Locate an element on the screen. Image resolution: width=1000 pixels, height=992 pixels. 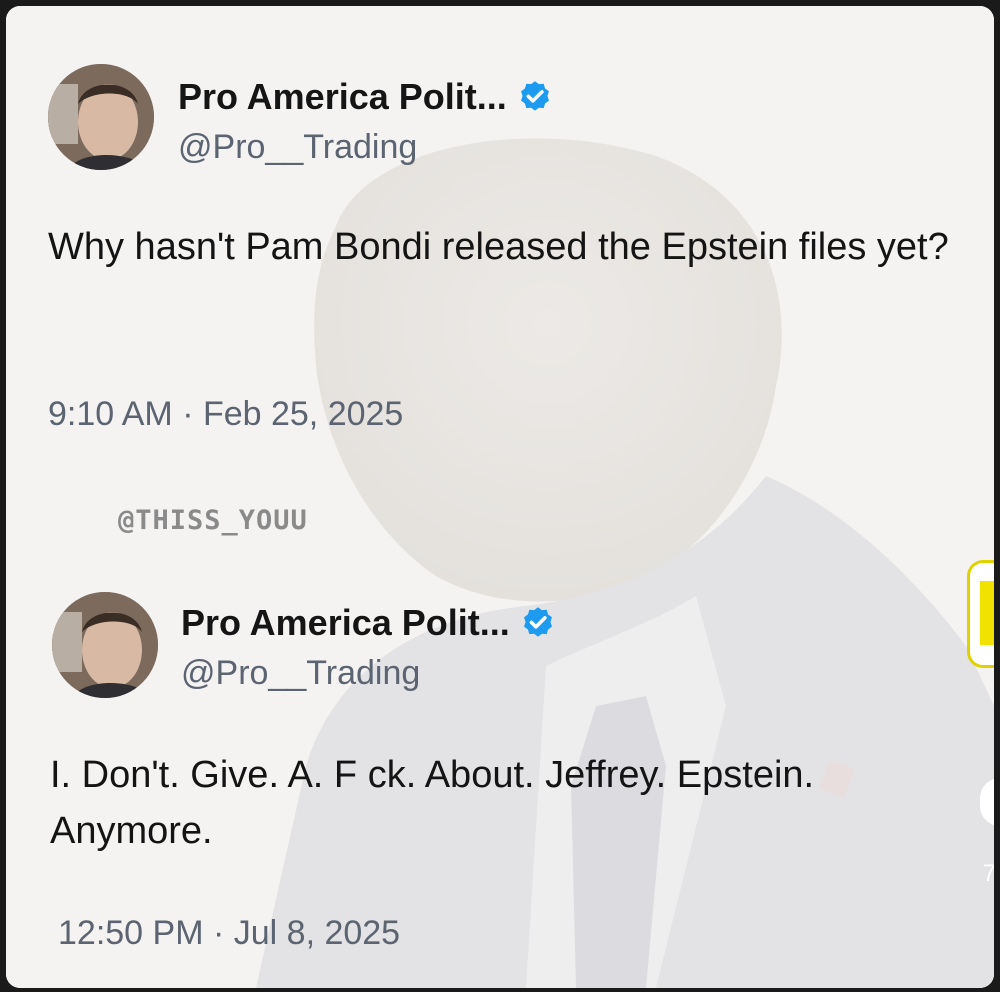
timestamp: 12:50 PM · Jul 8, 2025 is located at coordinates (229, 933).